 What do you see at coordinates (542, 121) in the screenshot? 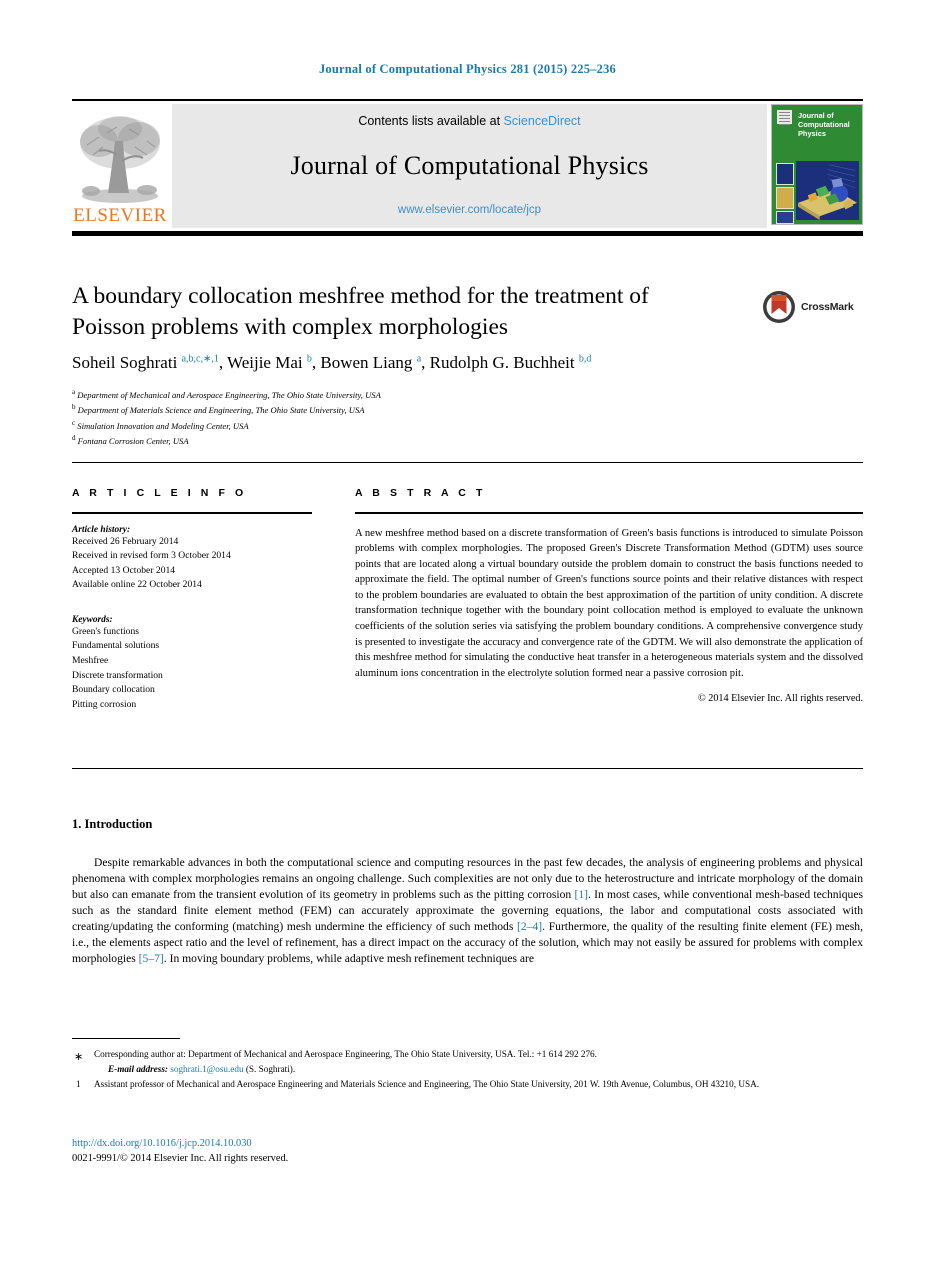
I see `sciencedirect-link: ScienceDirect` at bounding box center [542, 121].